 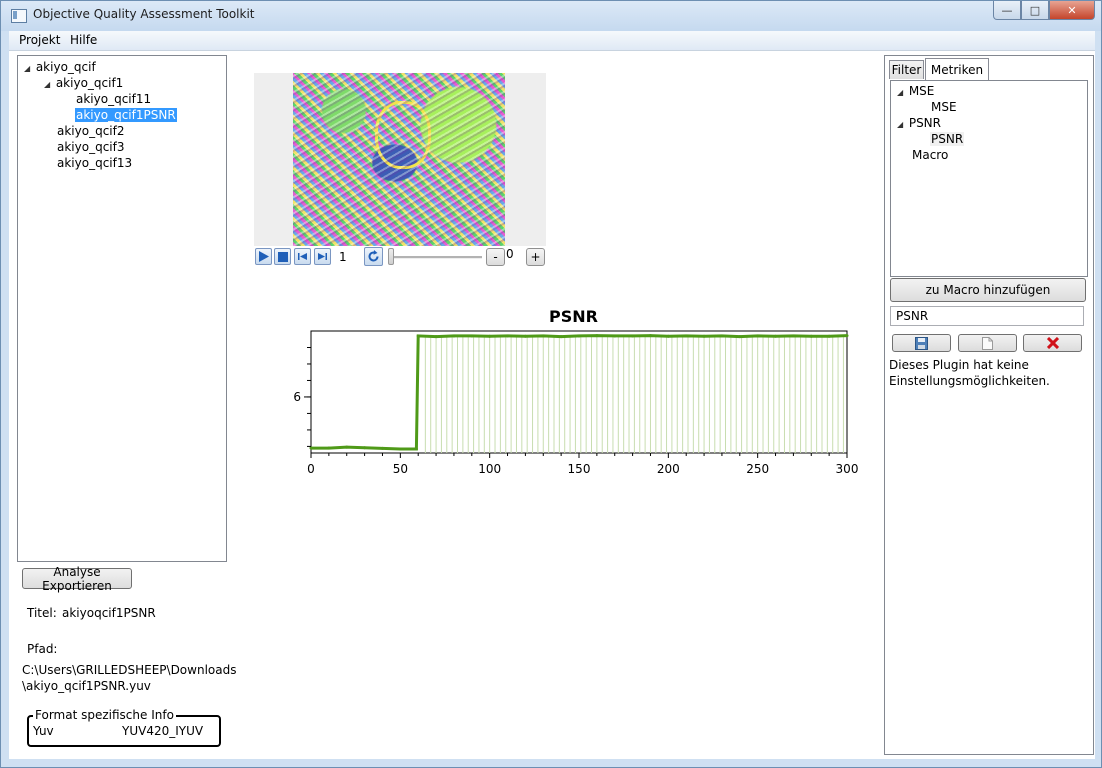 I want to click on tree-node-root: ◢ akiyo_qcif, so click(x=60, y=67).